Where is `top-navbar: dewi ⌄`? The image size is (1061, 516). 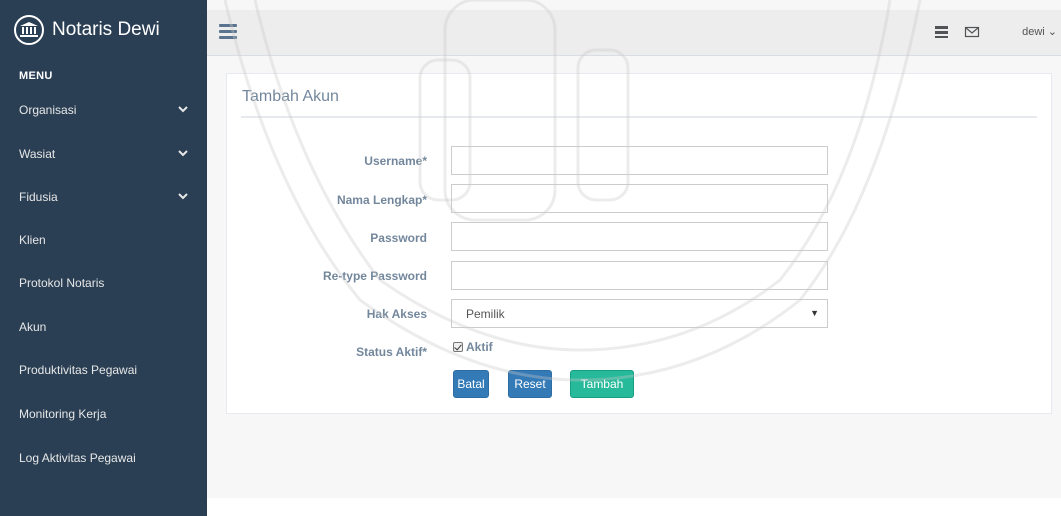
top-navbar: dewi ⌄ is located at coordinates (634, 33).